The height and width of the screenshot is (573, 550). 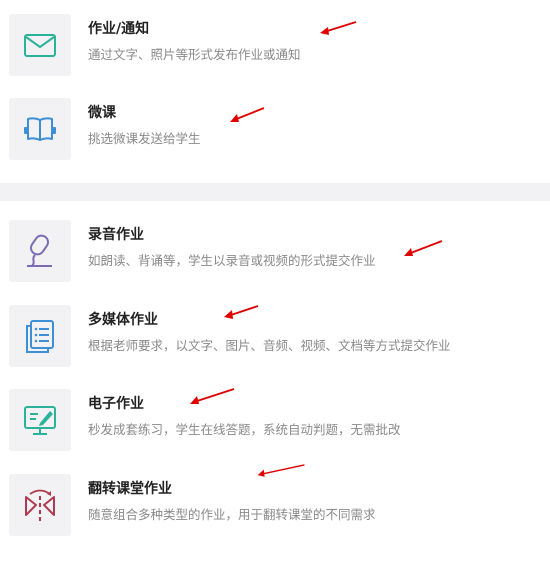 What do you see at coordinates (130, 489) in the screenshot?
I see `item-title: 翻转课堂作业` at bounding box center [130, 489].